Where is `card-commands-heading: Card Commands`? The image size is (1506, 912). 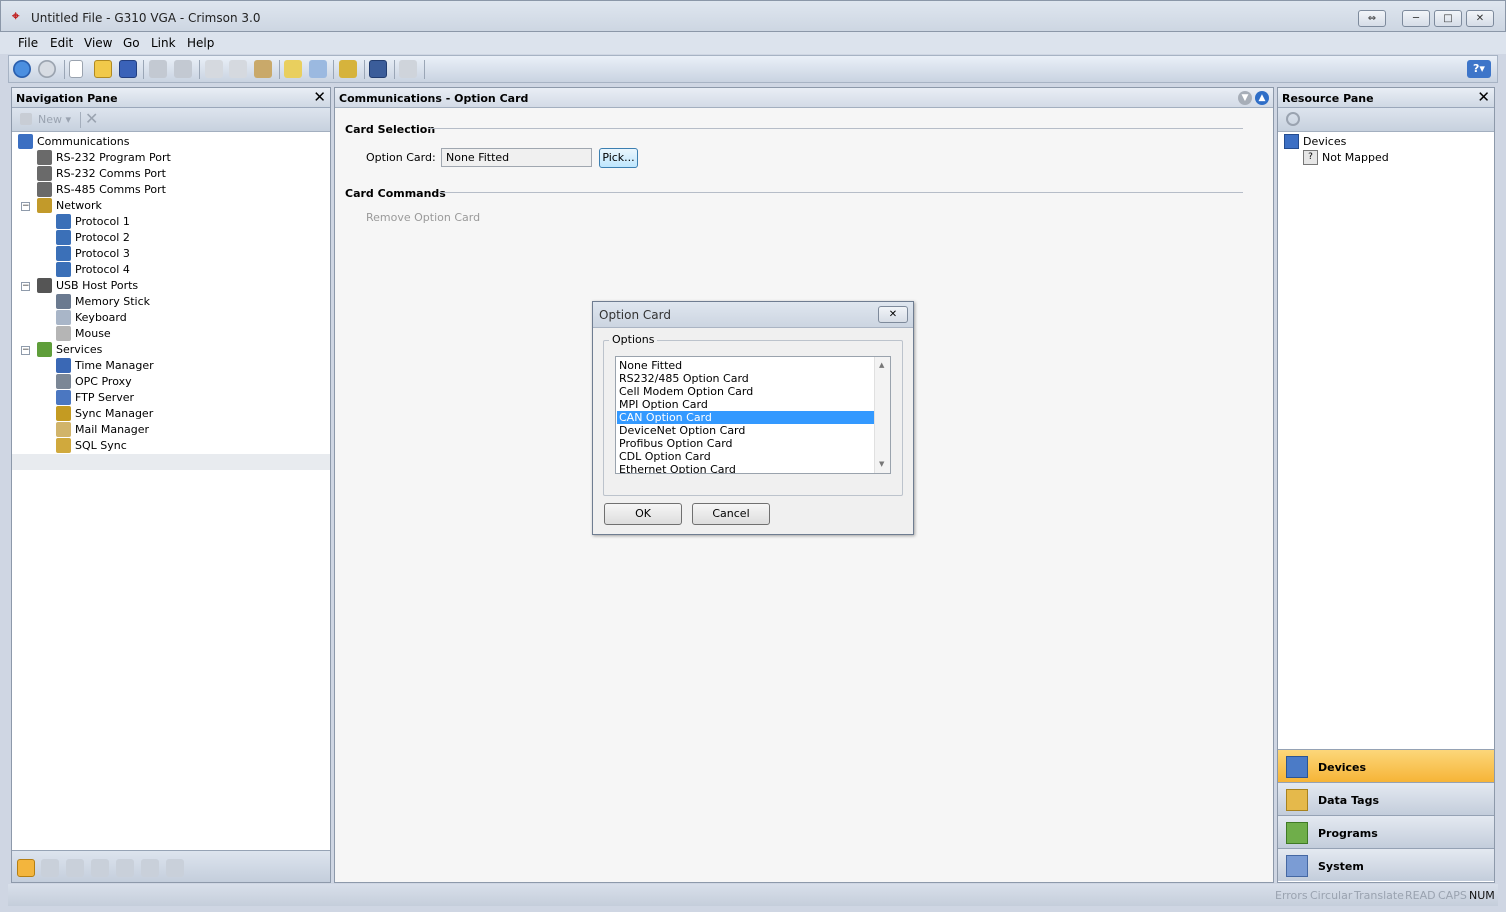
card-commands-heading: Card Commands is located at coordinates (395, 193).